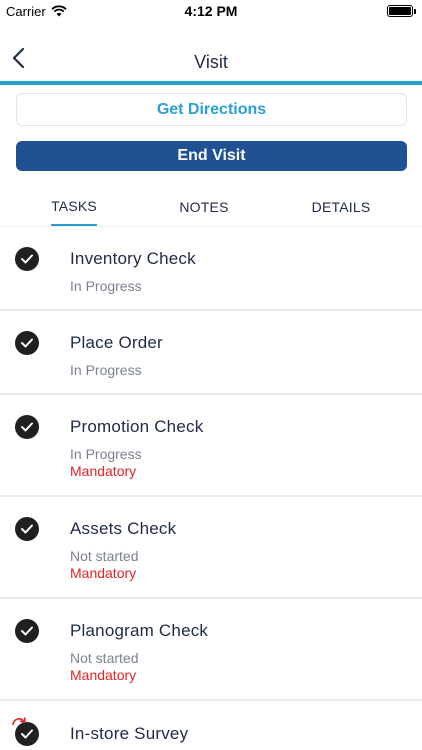 This screenshot has width=422, height=750. Describe the element at coordinates (211, 109) in the screenshot. I see `get-directions-button: Get Directions` at that location.